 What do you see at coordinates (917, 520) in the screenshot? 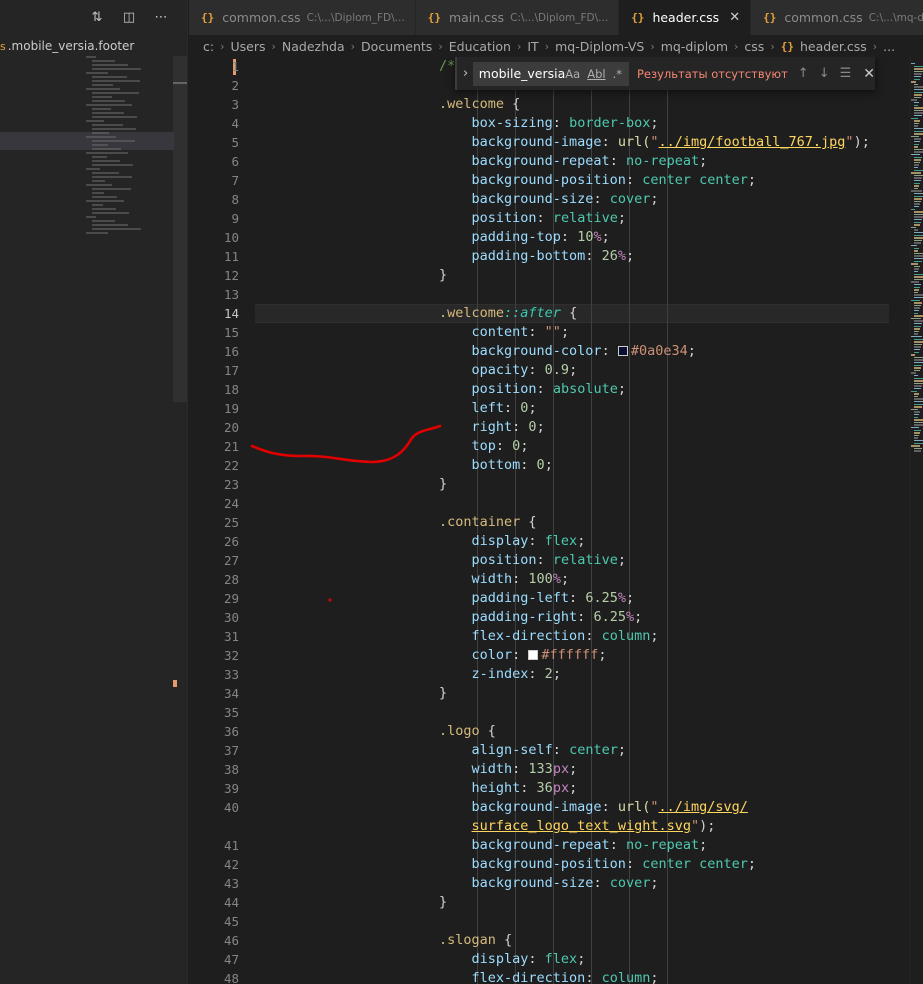
I see `minimap` at bounding box center [917, 520].